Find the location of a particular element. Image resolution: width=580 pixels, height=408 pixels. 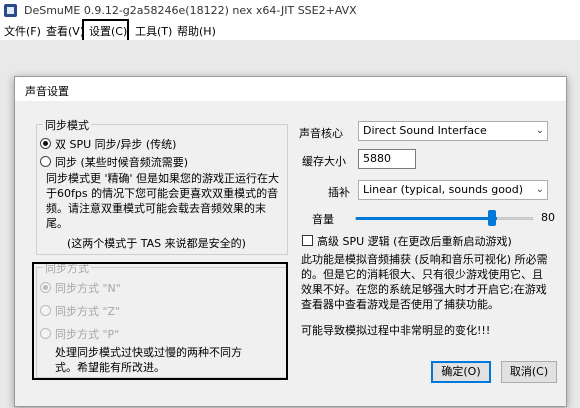

interpolation-value: Linear (typical, sounds good) is located at coordinates (443, 189).